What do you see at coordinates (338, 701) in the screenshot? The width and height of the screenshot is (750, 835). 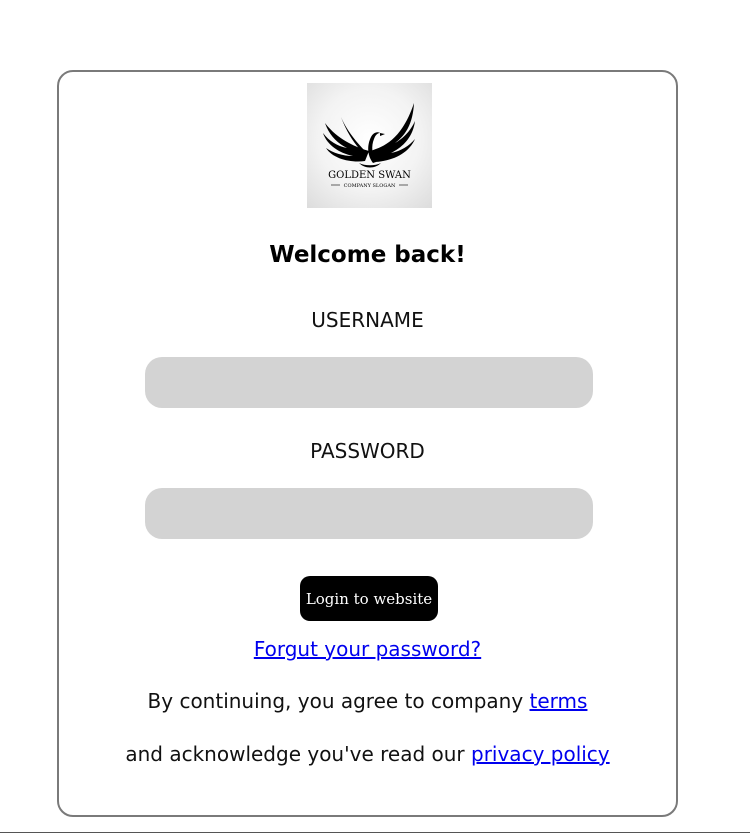 I see `terms-notice-text: By continuing, you agree to company` at bounding box center [338, 701].